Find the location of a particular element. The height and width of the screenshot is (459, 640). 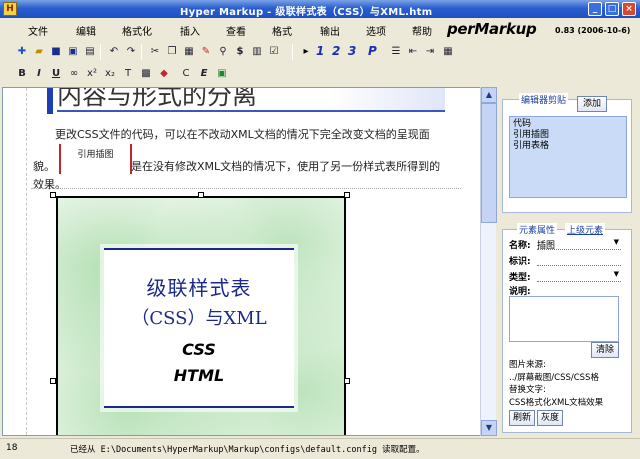

type-select: ▼ is located at coordinates (579, 276).